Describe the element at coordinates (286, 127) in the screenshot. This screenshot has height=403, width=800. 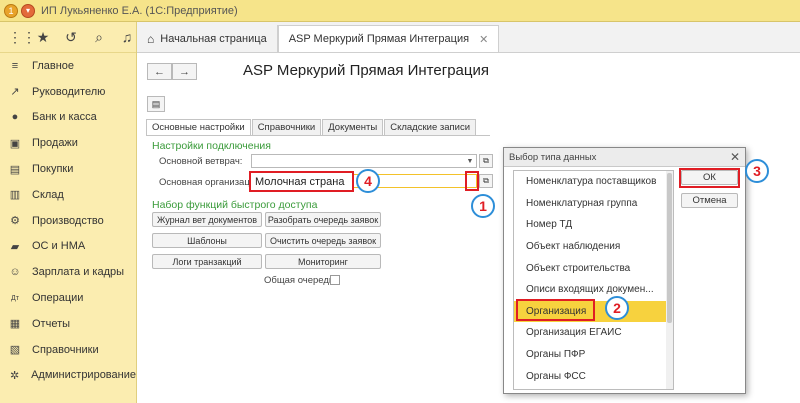
I see `tab-catalogs: Справочники` at that location.